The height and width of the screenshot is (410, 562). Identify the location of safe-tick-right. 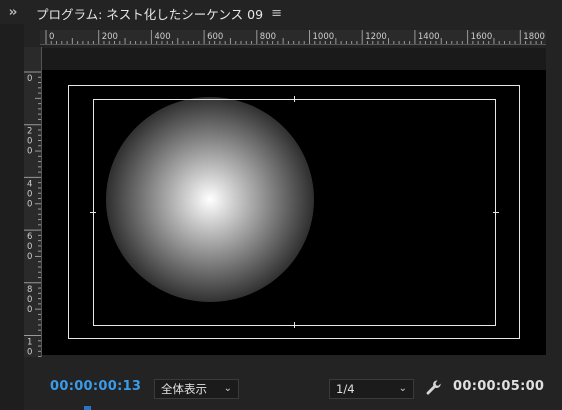
(496, 212).